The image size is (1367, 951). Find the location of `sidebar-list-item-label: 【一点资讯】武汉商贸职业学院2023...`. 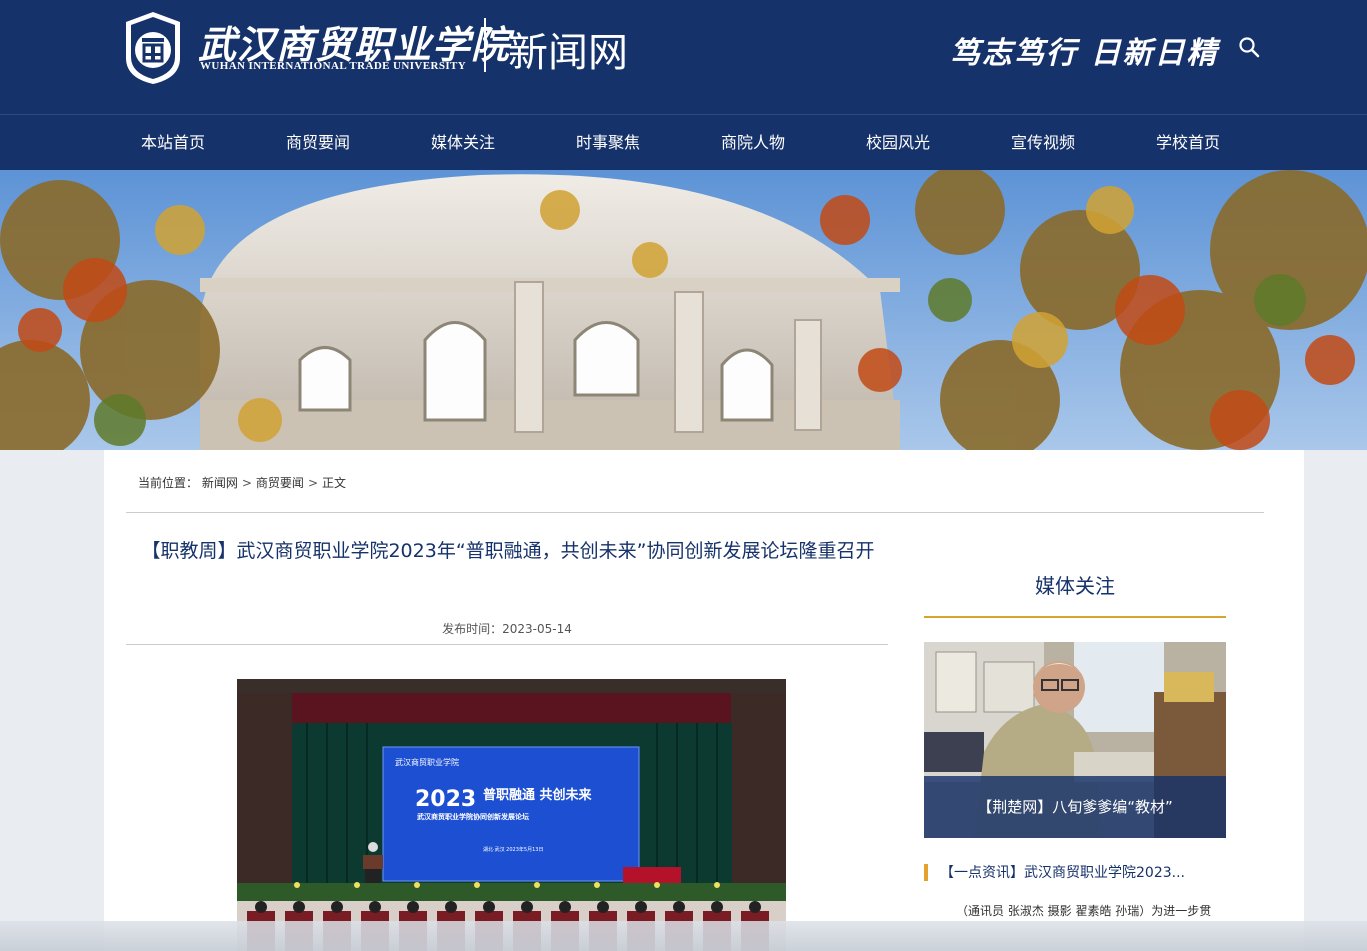

sidebar-list-item-label: 【一点资讯】武汉商贸职业学院2023... is located at coordinates (1062, 872).